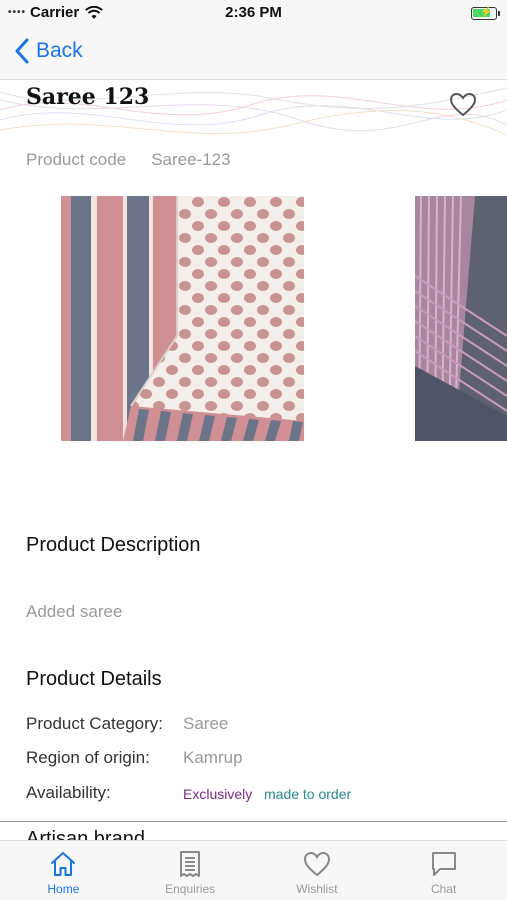  Describe the element at coordinates (85, 834) in the screenshot. I see `artisan-heading: Artisan brand` at that location.